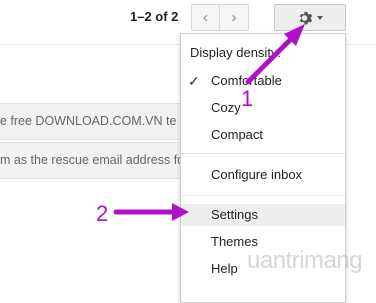 Image resolution: width=376 pixels, height=303 pixels. What do you see at coordinates (305, 260) in the screenshot?
I see `watermark: uantrimang` at bounding box center [305, 260].